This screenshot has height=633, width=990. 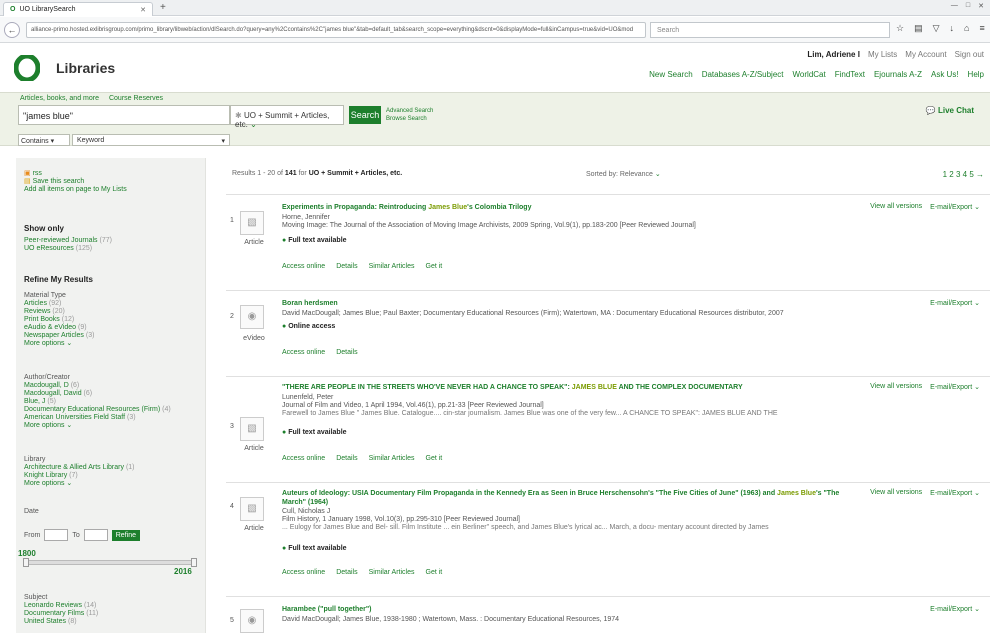 What do you see at coordinates (981, 28) in the screenshot?
I see `menu-icon: ≡` at bounding box center [981, 28].